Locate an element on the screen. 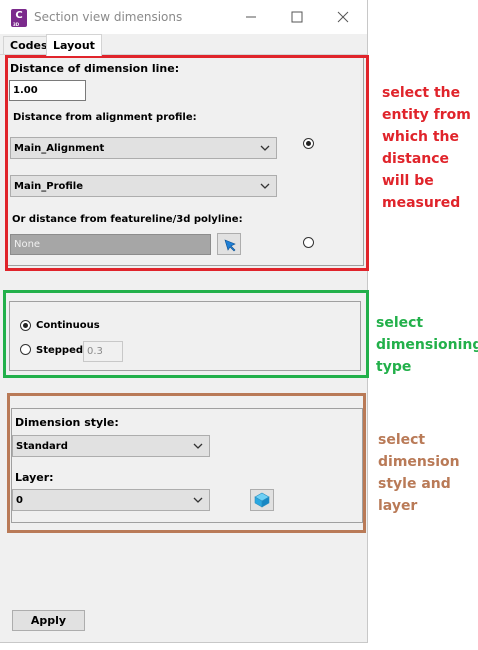  tab-layout: Layout is located at coordinates (74, 45).